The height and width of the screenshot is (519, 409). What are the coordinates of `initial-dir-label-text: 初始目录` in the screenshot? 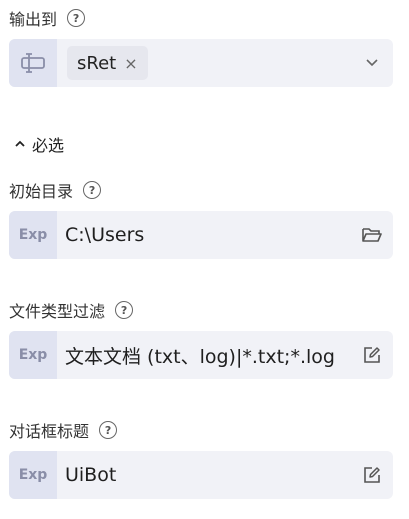 It's located at (41, 191).